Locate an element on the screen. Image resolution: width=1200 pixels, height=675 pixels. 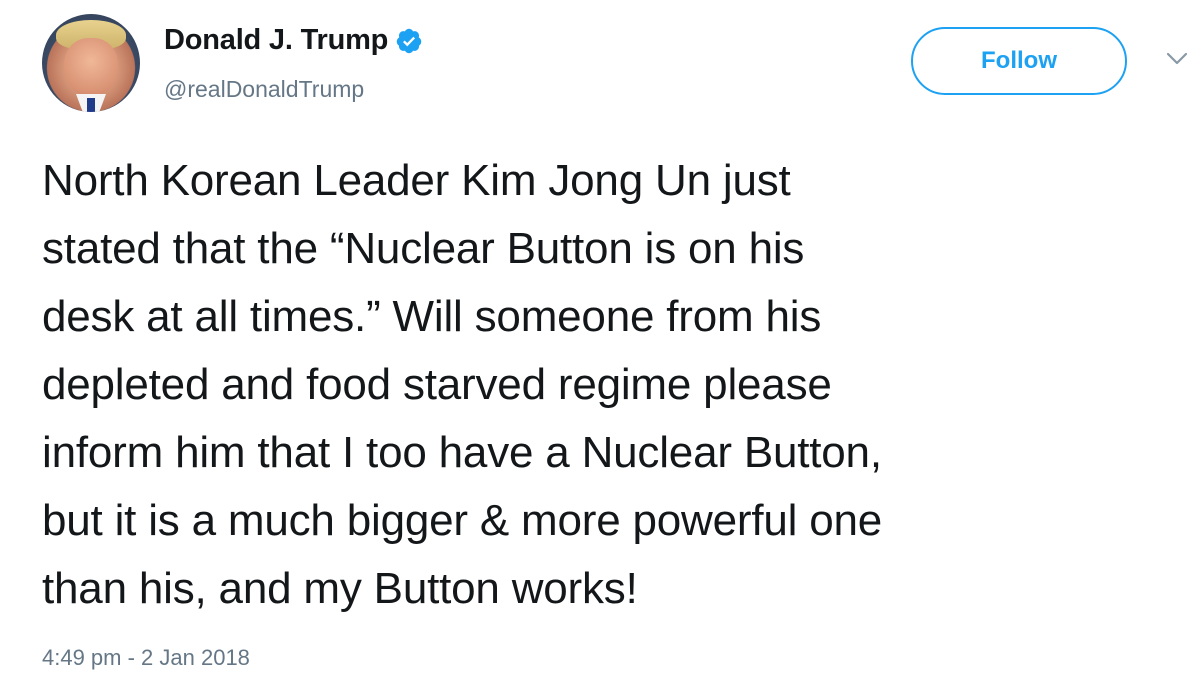
verified-badge-icon is located at coordinates (409, 40).